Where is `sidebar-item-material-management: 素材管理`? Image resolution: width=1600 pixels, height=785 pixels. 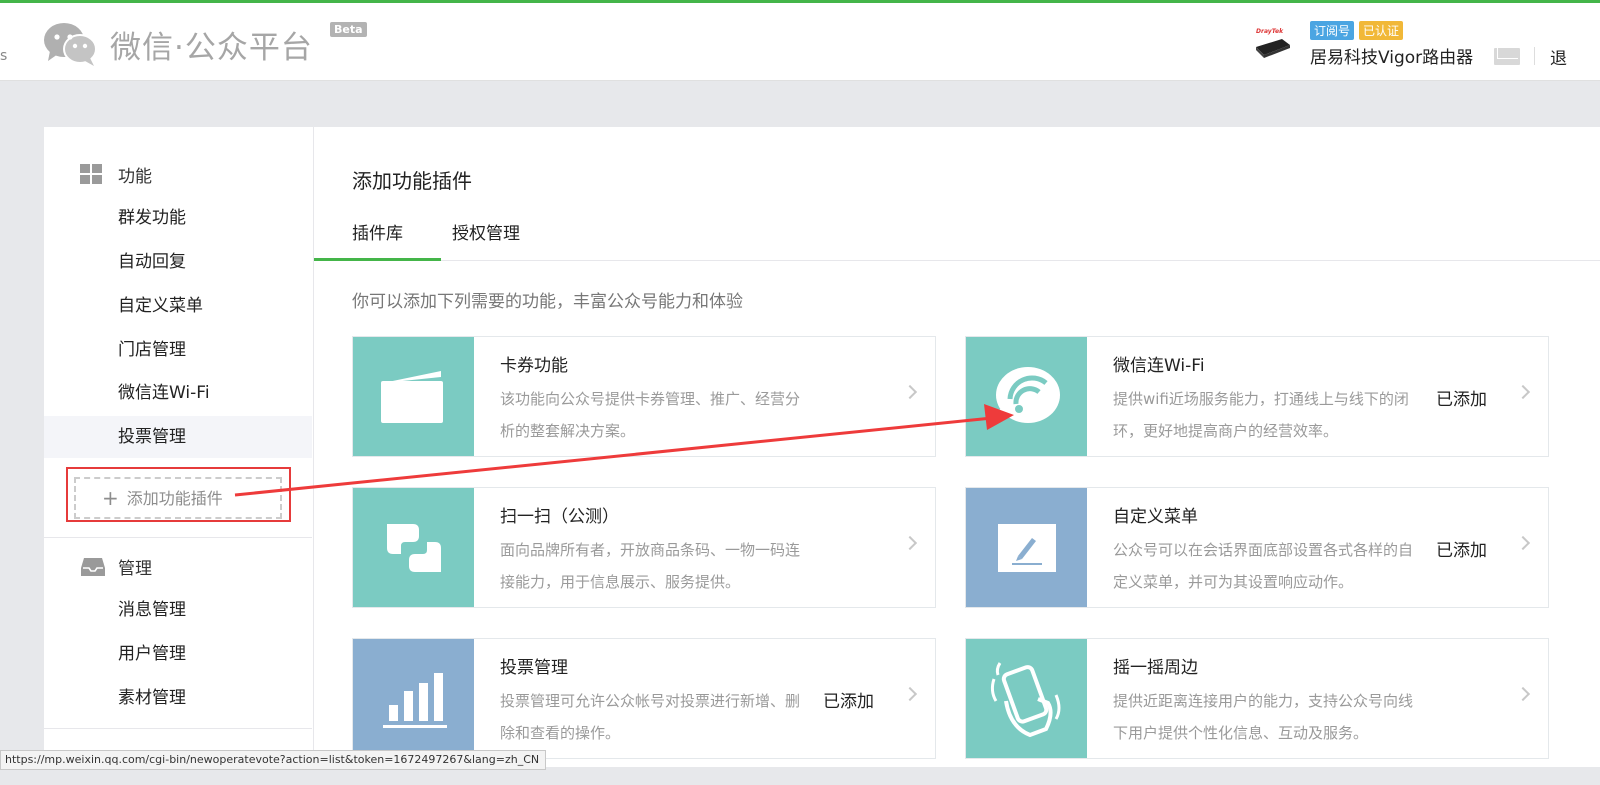 sidebar-item-material-management: 素材管理 is located at coordinates (178, 698).